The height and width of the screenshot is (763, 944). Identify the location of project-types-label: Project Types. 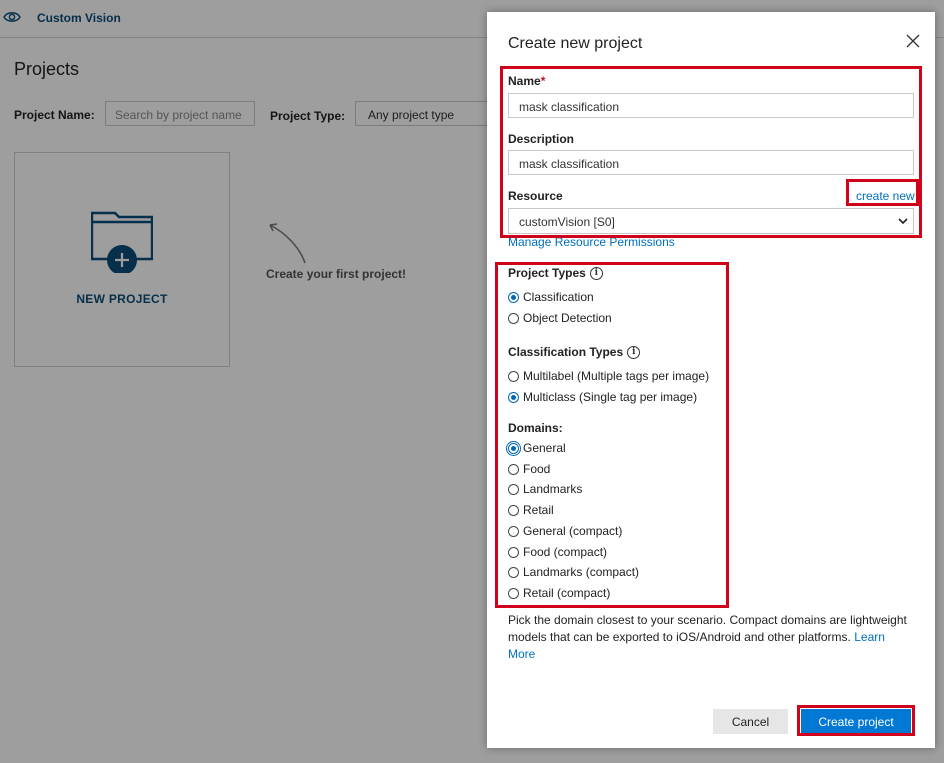
(547, 273).